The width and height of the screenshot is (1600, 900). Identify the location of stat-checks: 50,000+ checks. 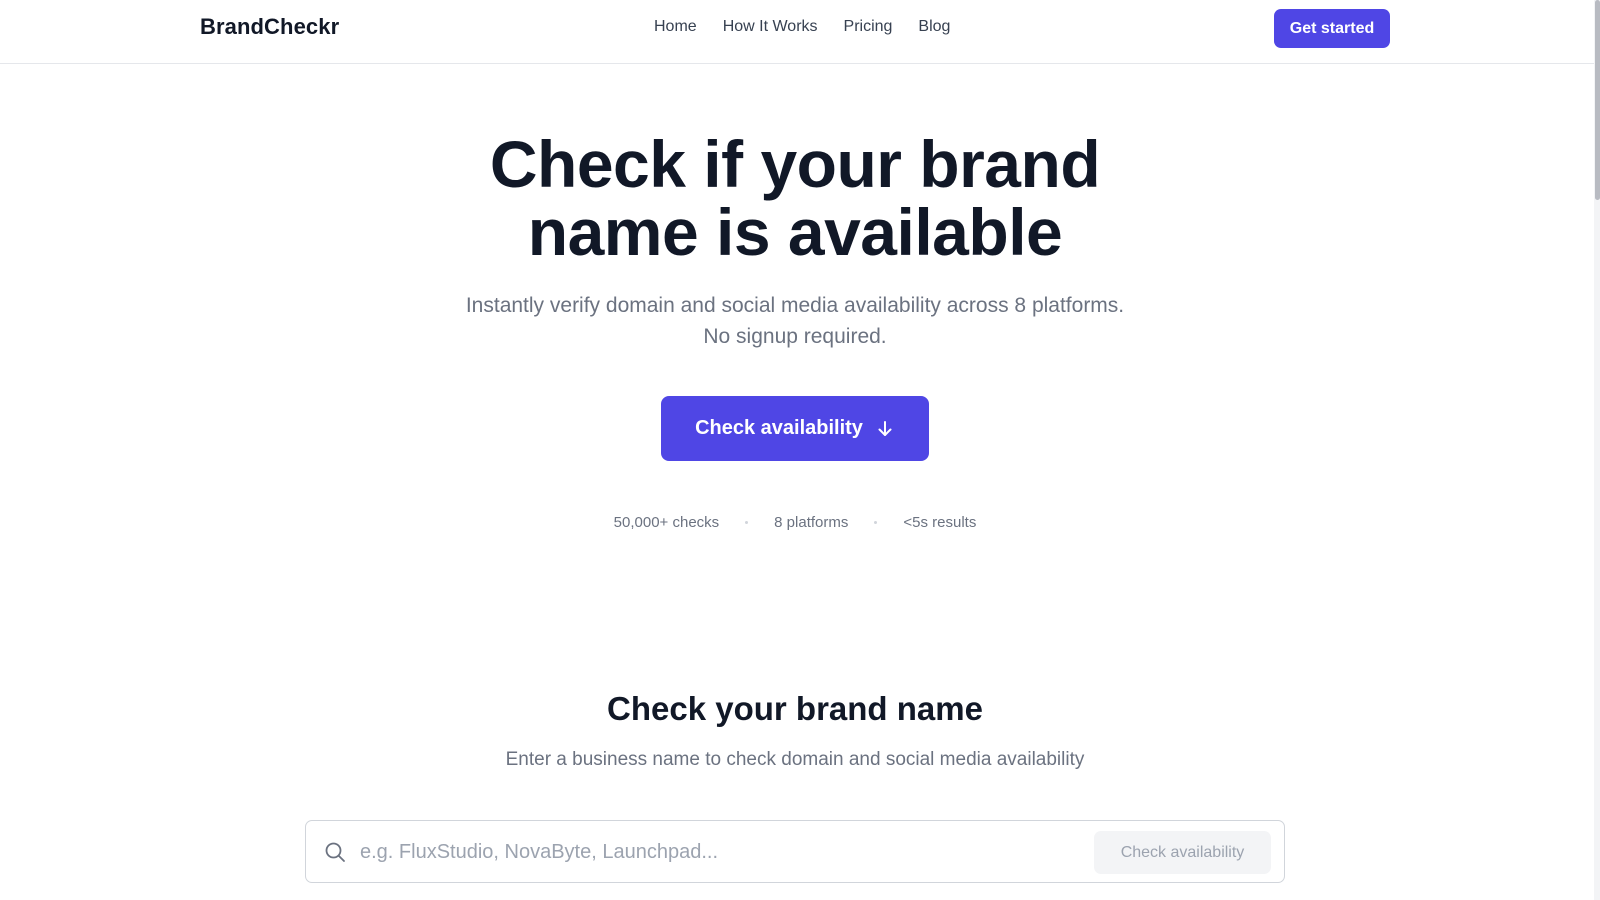
(666, 522).